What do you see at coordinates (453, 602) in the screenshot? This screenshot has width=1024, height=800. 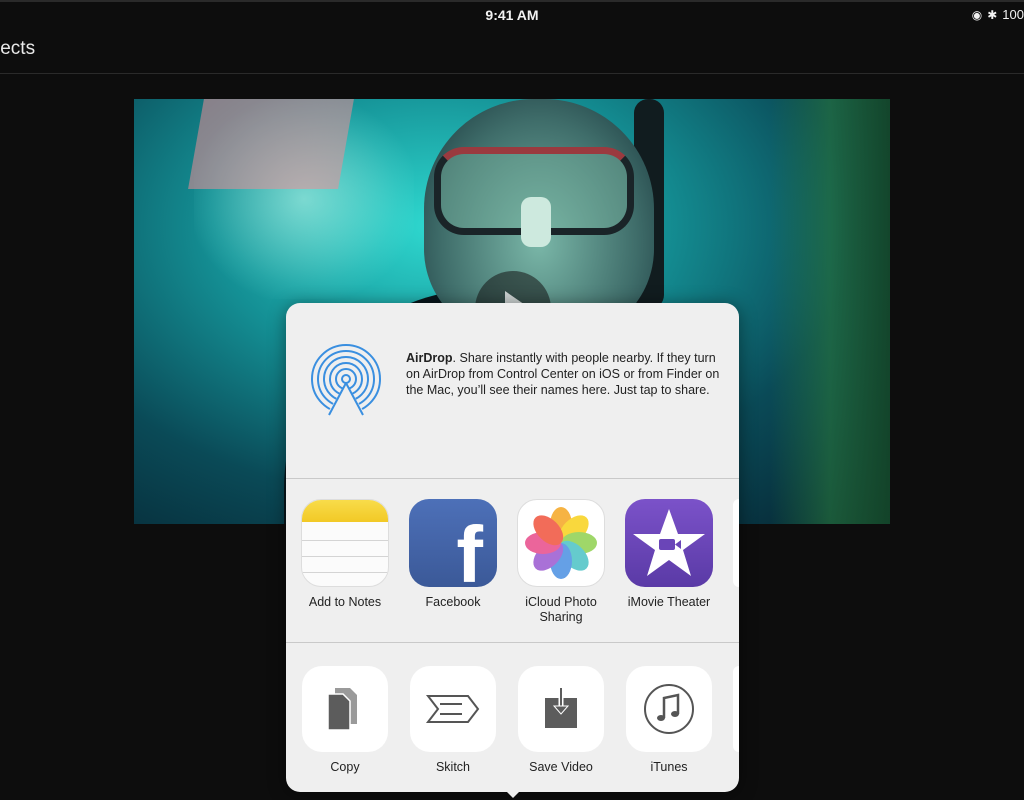 I see `share-app-label: Facebook` at bounding box center [453, 602].